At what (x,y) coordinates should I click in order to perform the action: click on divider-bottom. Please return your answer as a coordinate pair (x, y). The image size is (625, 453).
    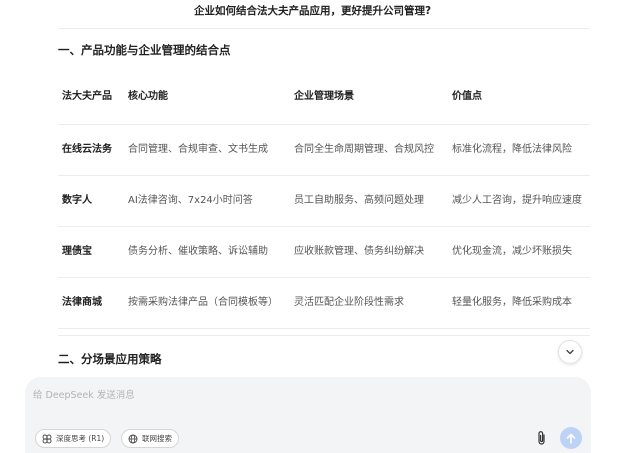
    Looking at the image, I should click on (324, 335).